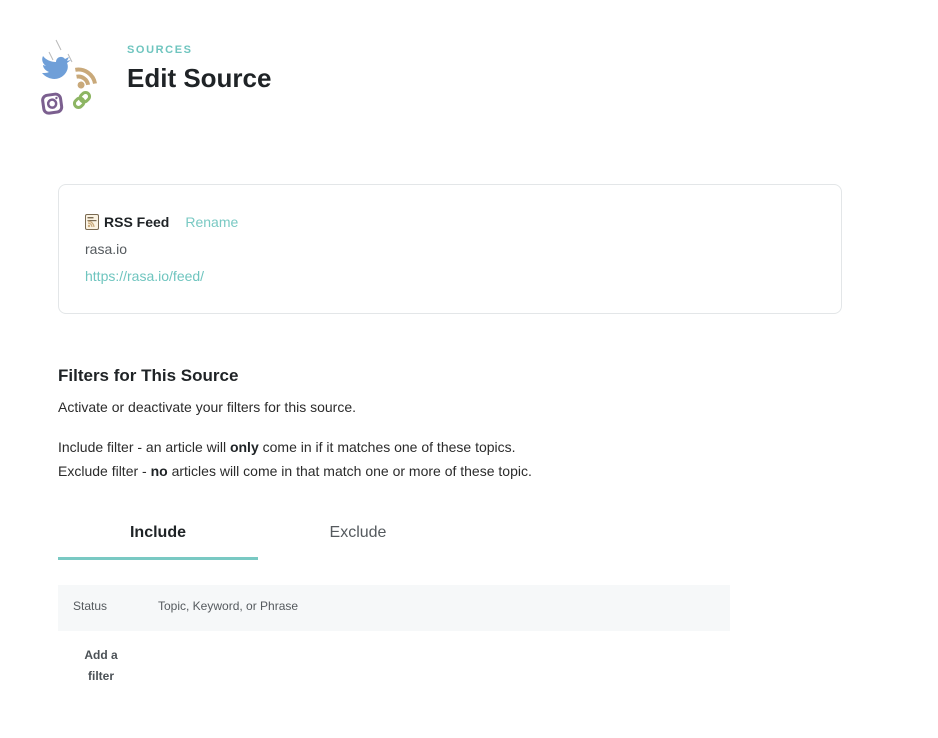 The height and width of the screenshot is (738, 938). I want to click on filters-table-header: Status Topic, Keyword, or Phrase, so click(394, 608).